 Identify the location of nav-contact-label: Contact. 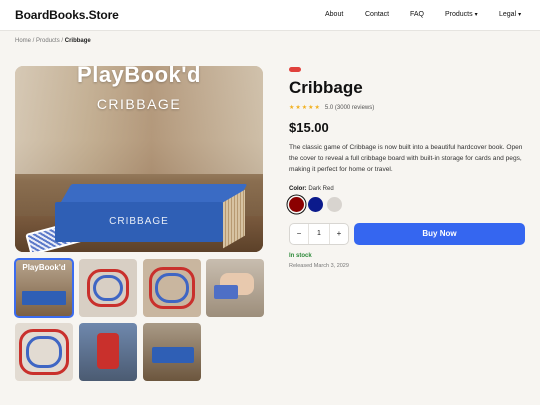
(377, 14).